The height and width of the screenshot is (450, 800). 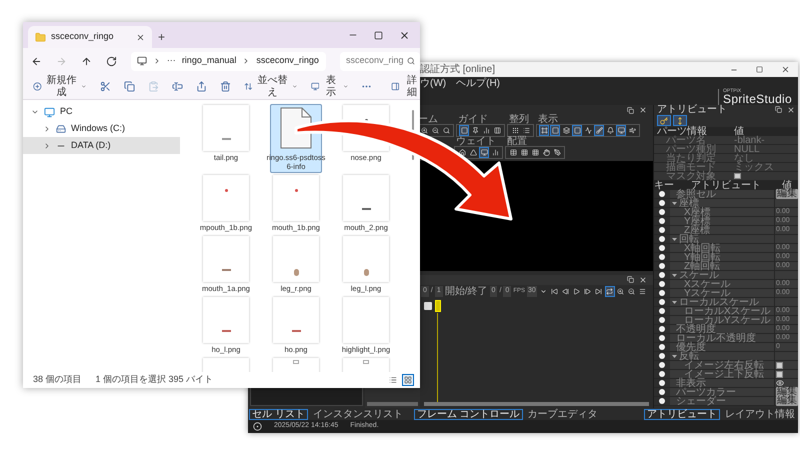 I want to click on command-button: 詳細, so click(x=405, y=86).